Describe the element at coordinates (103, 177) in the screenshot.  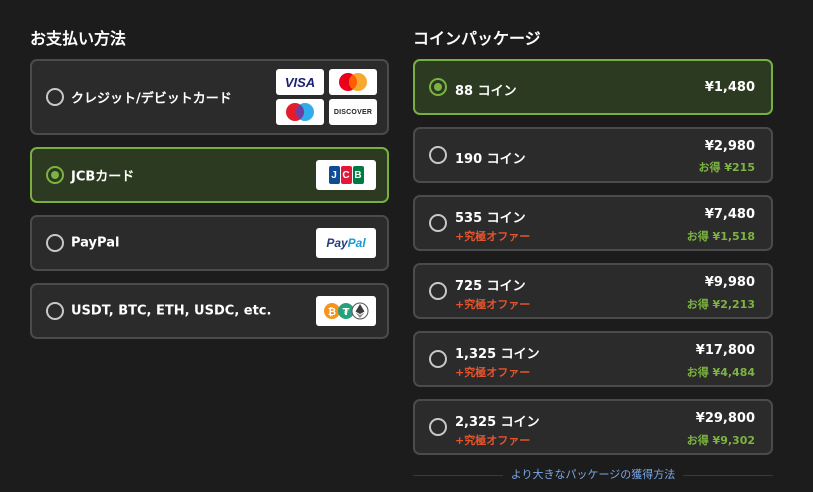
I see `payment-label-jcb: JCBカード` at that location.